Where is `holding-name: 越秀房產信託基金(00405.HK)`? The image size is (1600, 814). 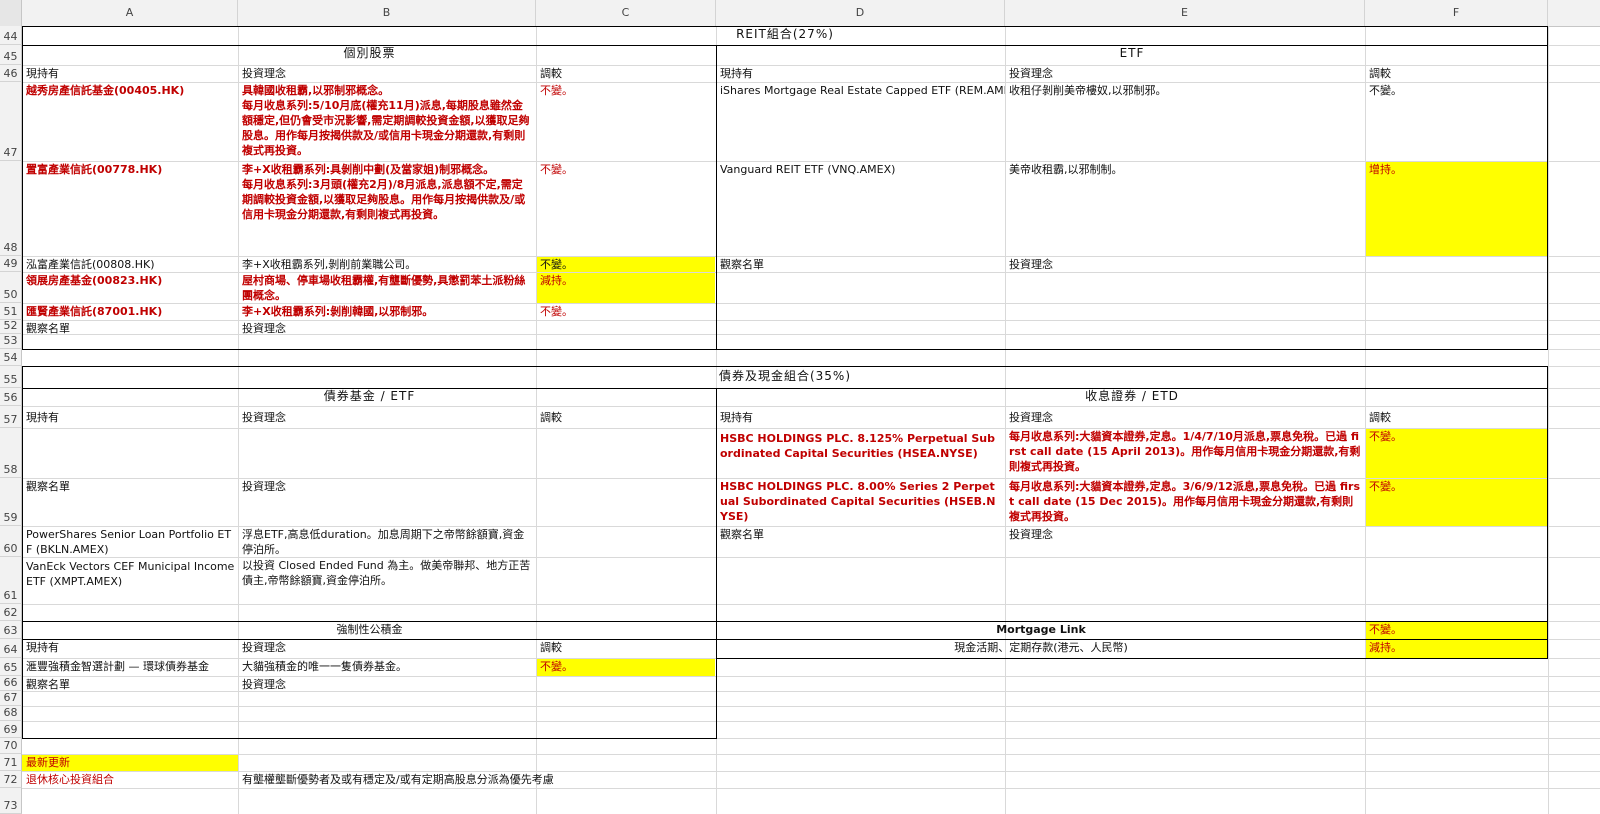 holding-name: 越秀房產信託基金(00405.HK) is located at coordinates (130, 121).